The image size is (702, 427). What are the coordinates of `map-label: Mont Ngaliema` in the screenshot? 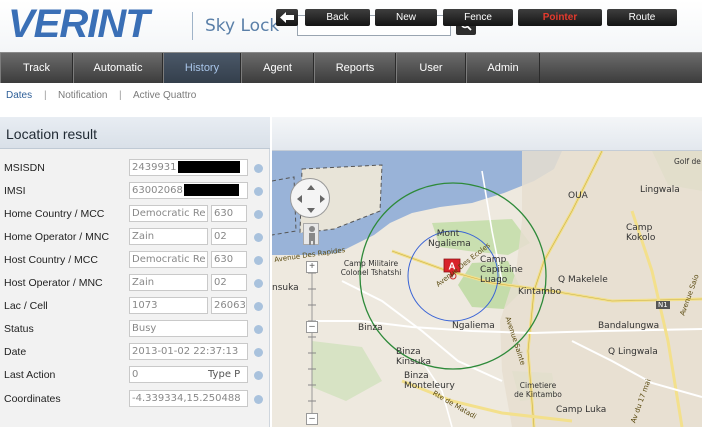 It's located at (449, 239).